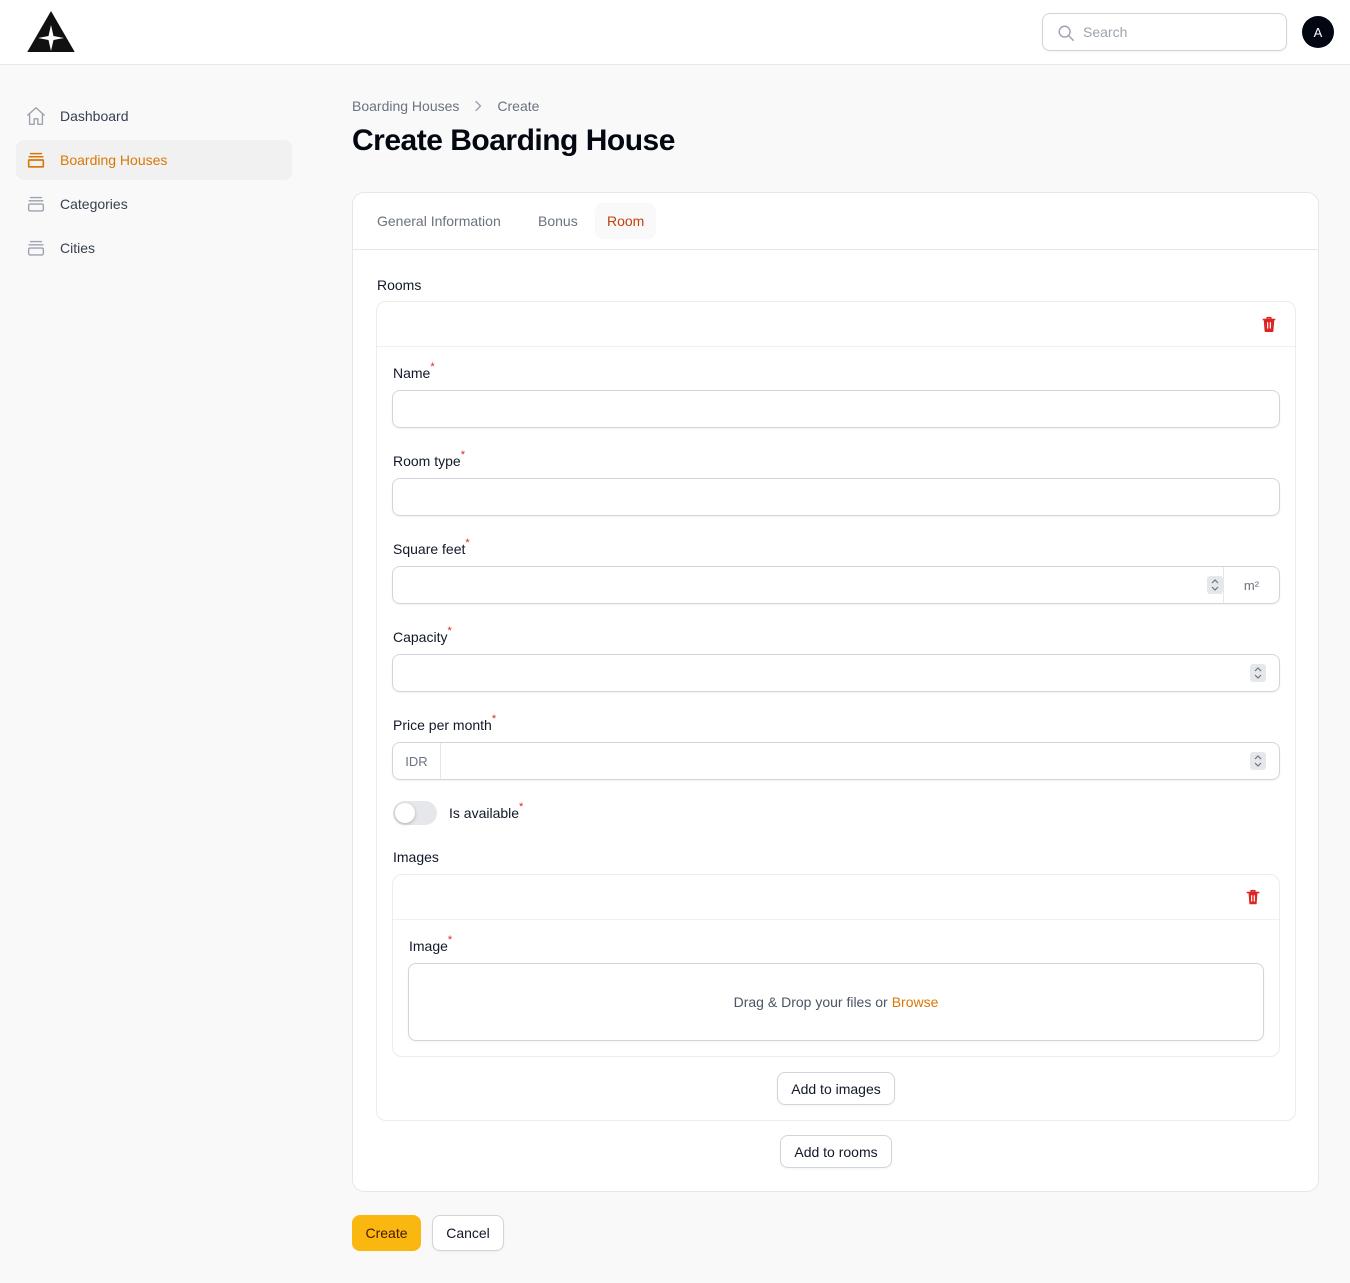  What do you see at coordinates (114, 160) in the screenshot?
I see `sidebar-item-label: Boarding Houses` at bounding box center [114, 160].